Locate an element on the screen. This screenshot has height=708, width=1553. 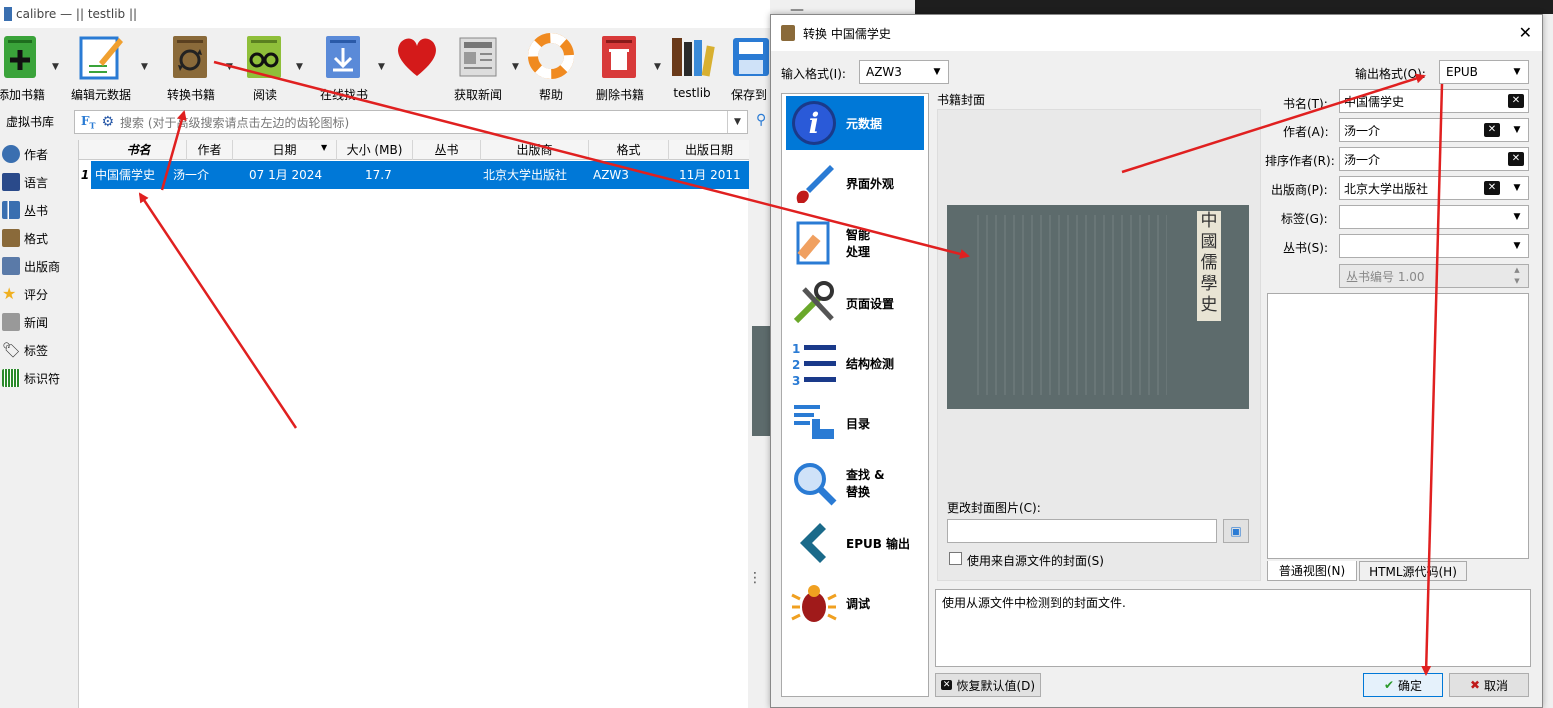
nav-epub-output: EPUB 输出 is located at coordinates (855, 543).